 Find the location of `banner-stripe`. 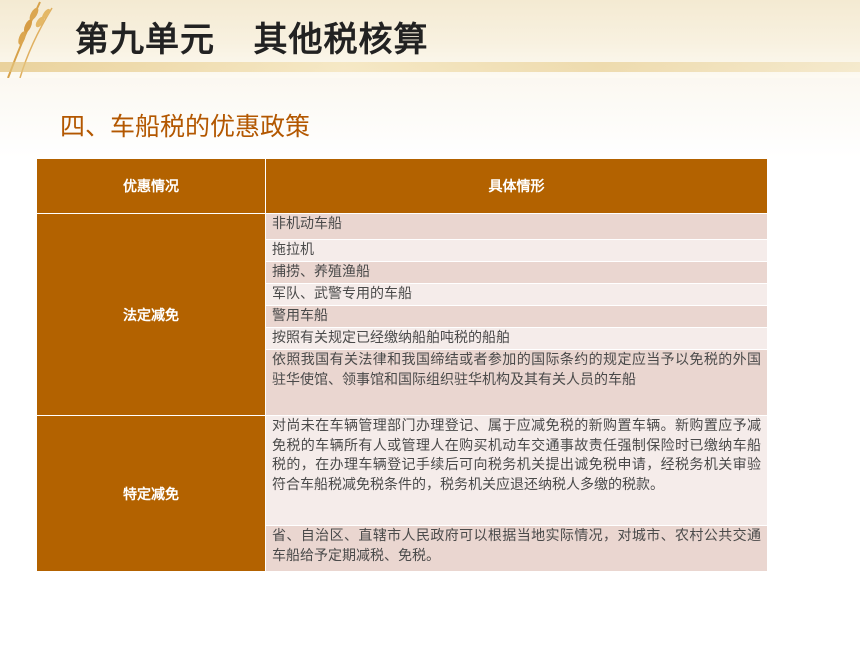

banner-stripe is located at coordinates (430, 67).